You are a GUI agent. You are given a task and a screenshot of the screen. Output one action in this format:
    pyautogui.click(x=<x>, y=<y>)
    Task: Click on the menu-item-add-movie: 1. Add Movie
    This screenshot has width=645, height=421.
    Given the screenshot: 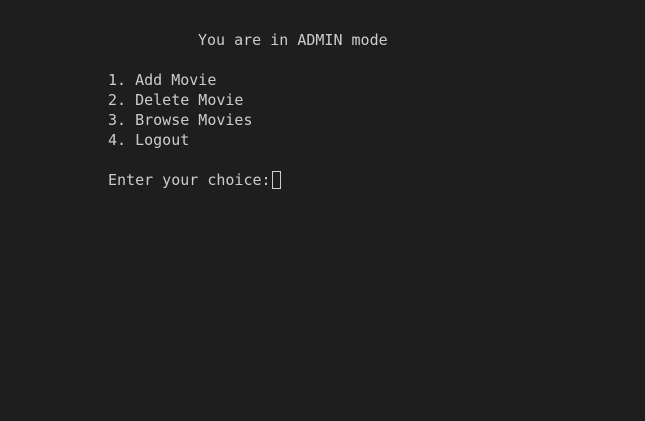 What is the action you would take?
    pyautogui.click(x=162, y=80)
    